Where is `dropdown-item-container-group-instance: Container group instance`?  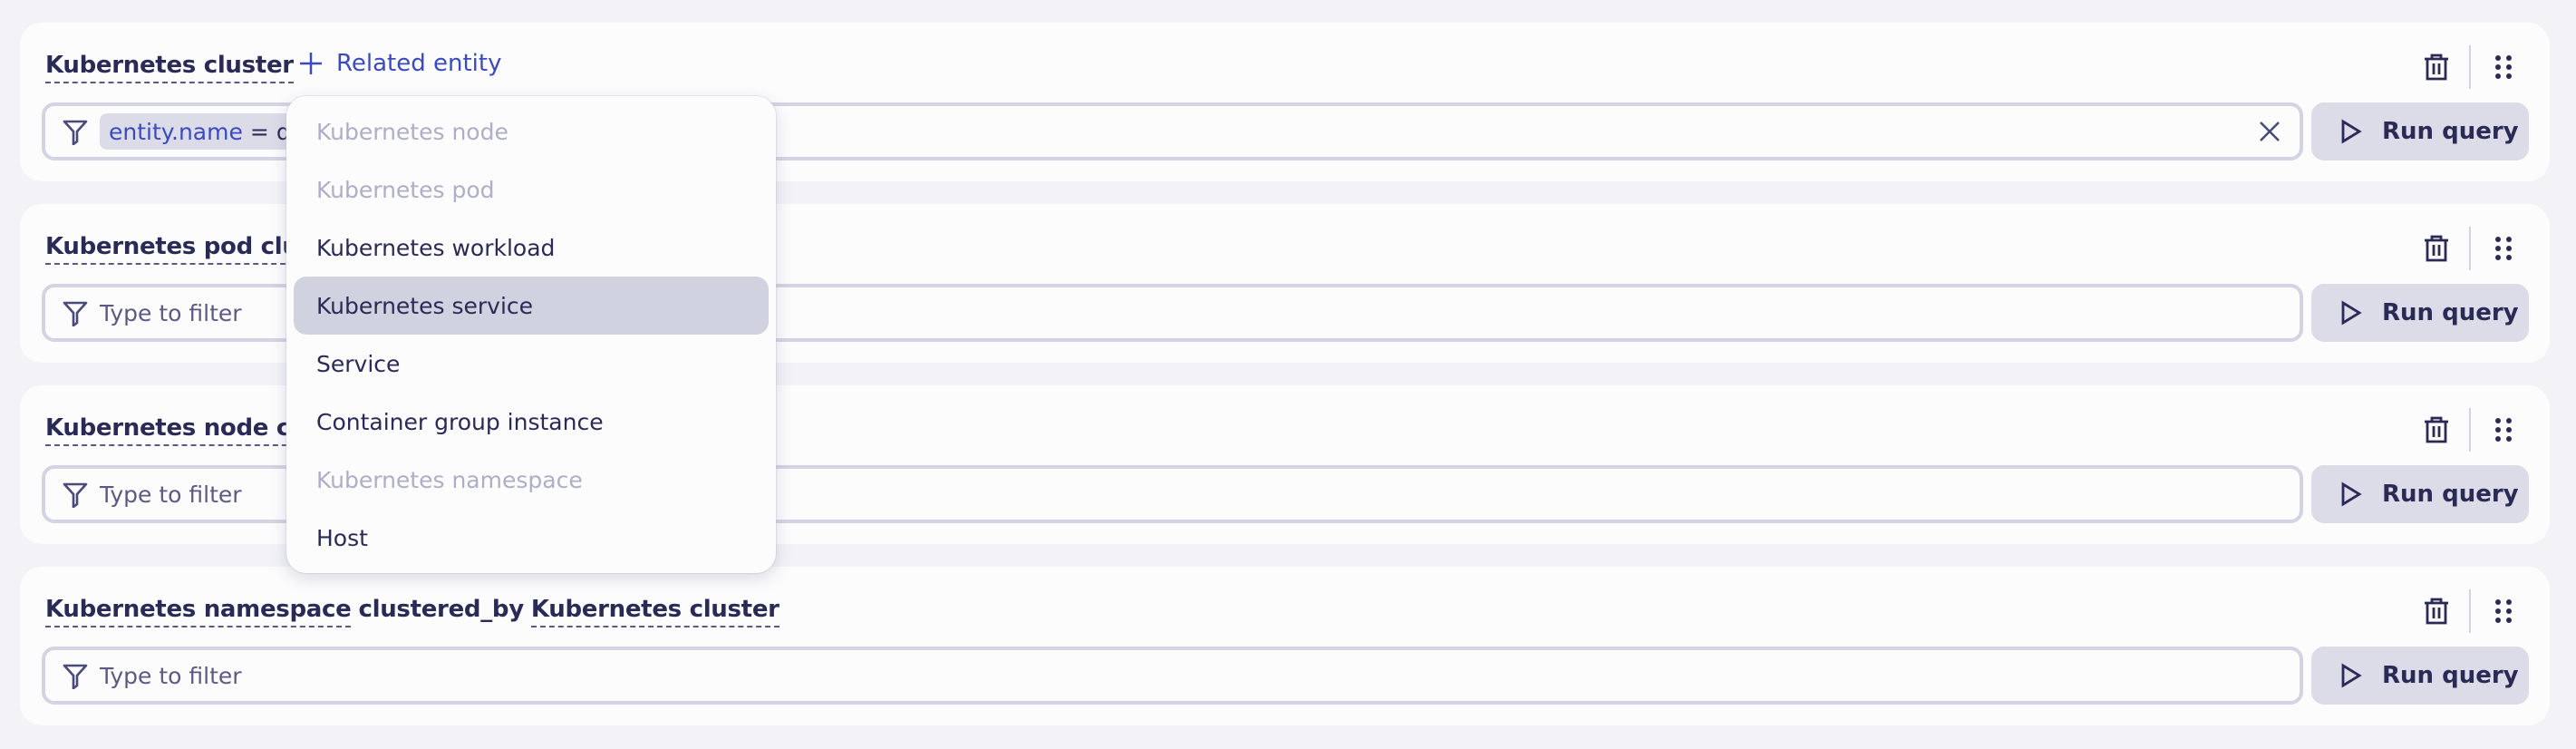 dropdown-item-container-group-instance: Container group instance is located at coordinates (531, 422).